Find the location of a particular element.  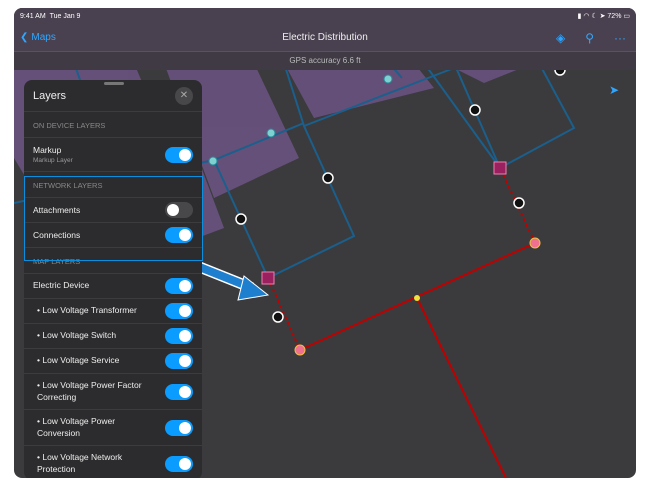

layer-row: • Low Voltage Switch is located at coordinates (113, 336).